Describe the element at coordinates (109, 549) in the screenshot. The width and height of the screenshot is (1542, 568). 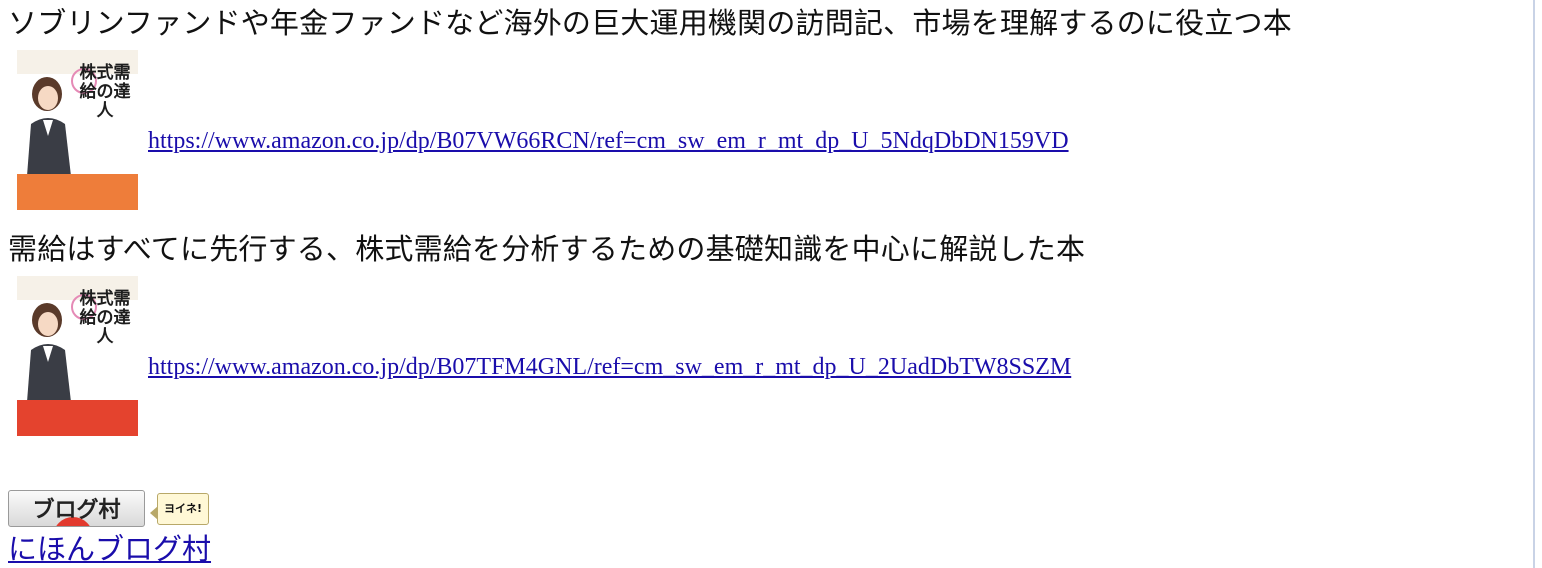
I see `nihon-blogmura-link: にほんブログ村` at that location.